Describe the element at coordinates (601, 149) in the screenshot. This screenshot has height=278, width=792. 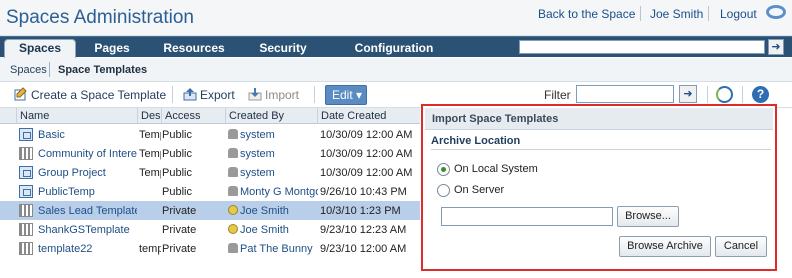
I see `section-divider` at that location.